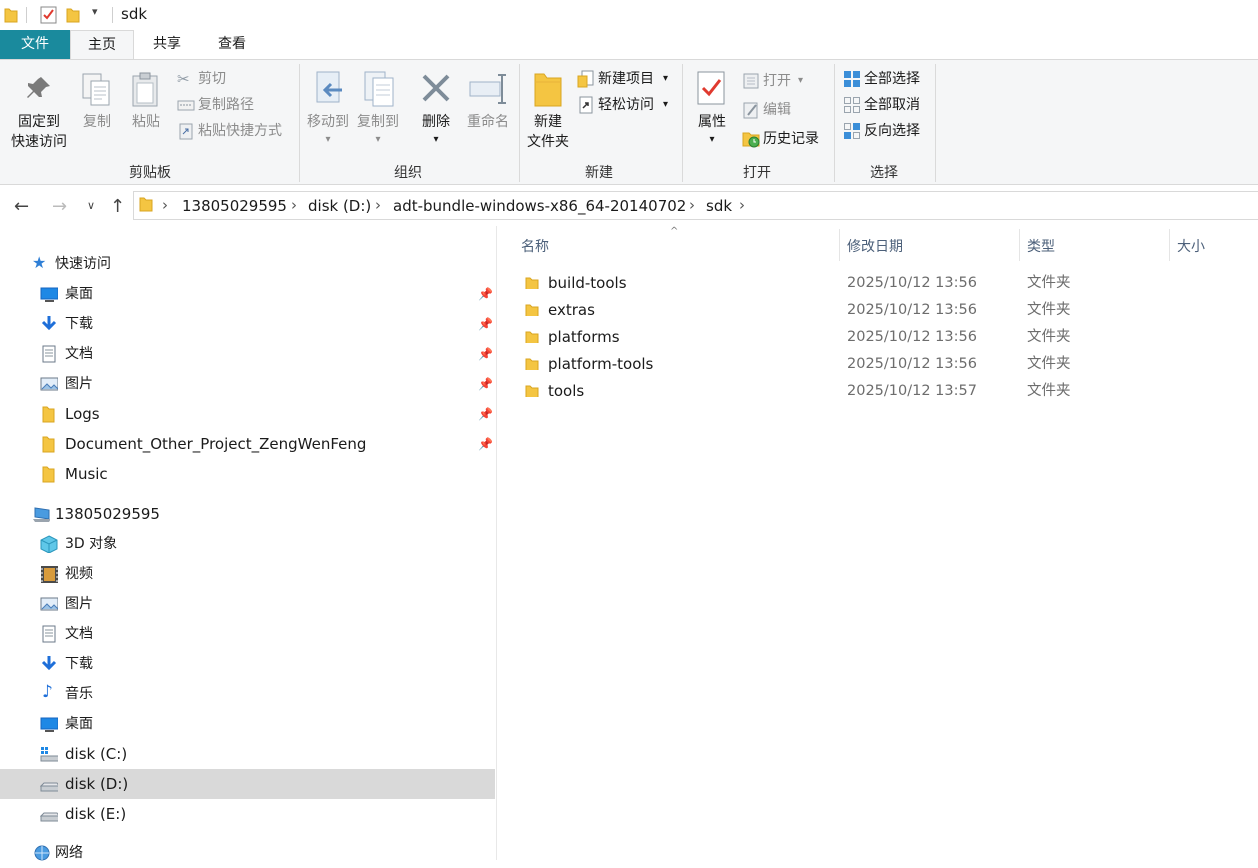 This screenshot has height=868, width=1258. I want to click on column-header-size: 大小, so click(1191, 246).